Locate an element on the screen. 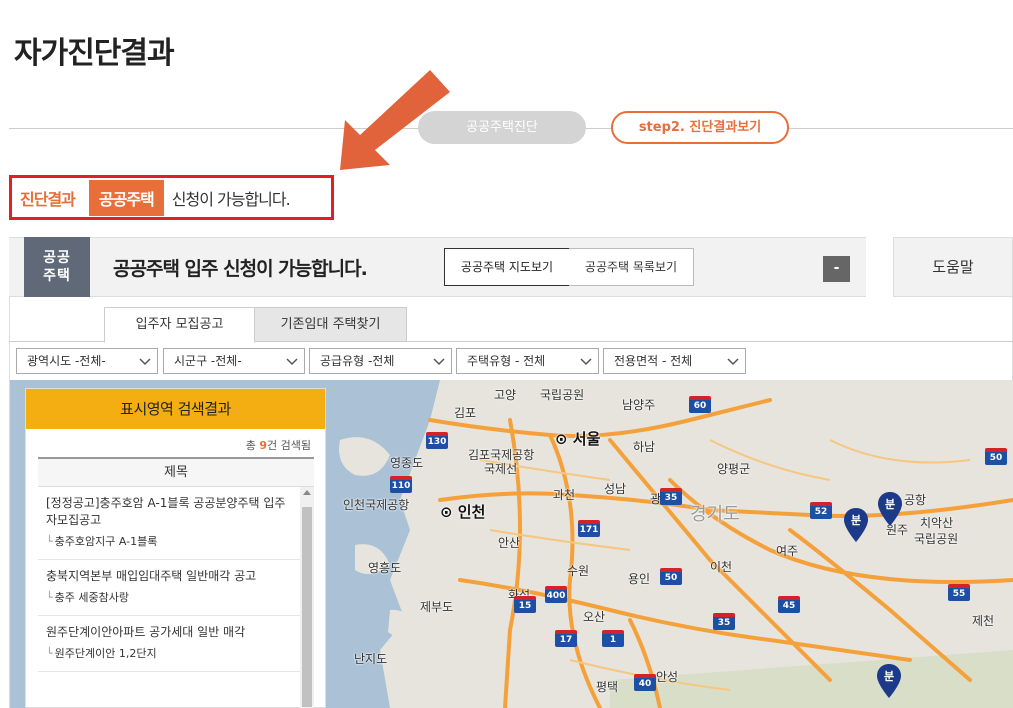  help-button: 도움말 is located at coordinates (953, 267).